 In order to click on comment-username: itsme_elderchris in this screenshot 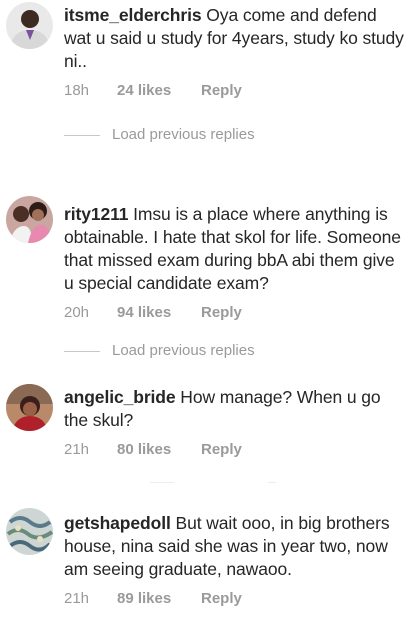, I will do `click(133, 15)`.